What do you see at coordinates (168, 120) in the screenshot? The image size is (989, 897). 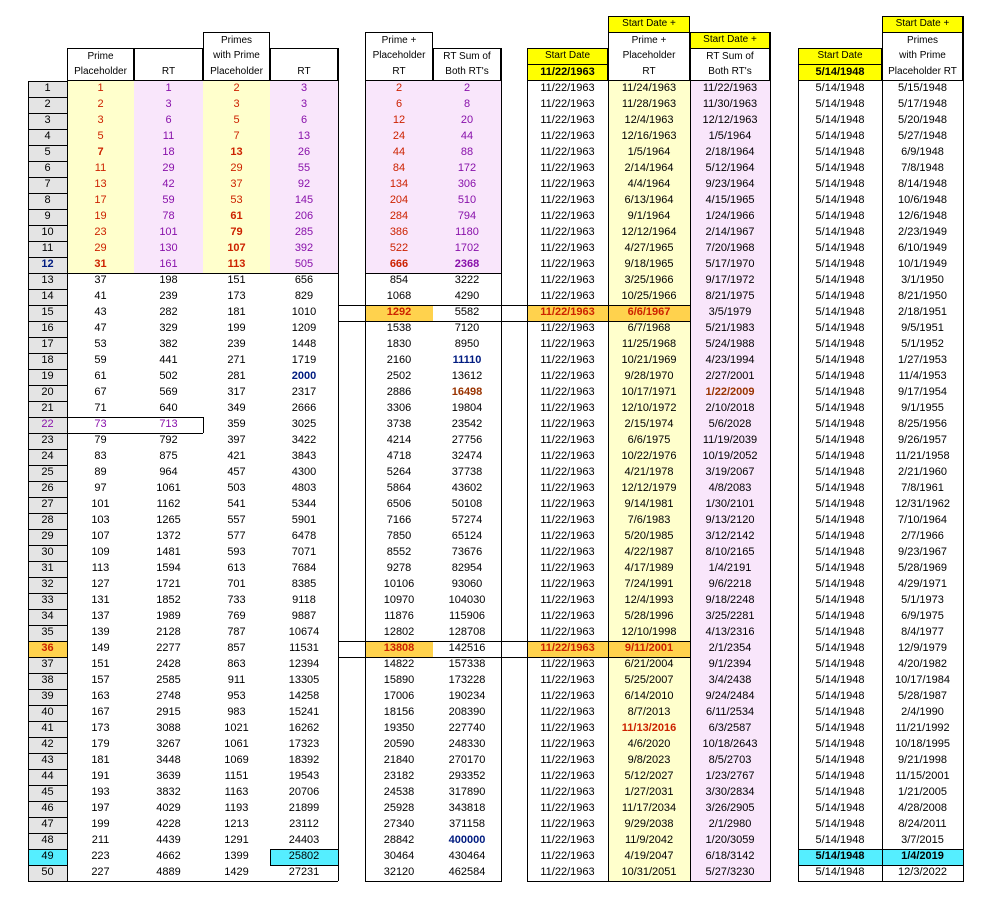 I see `cell-r3-c2: 6` at bounding box center [168, 120].